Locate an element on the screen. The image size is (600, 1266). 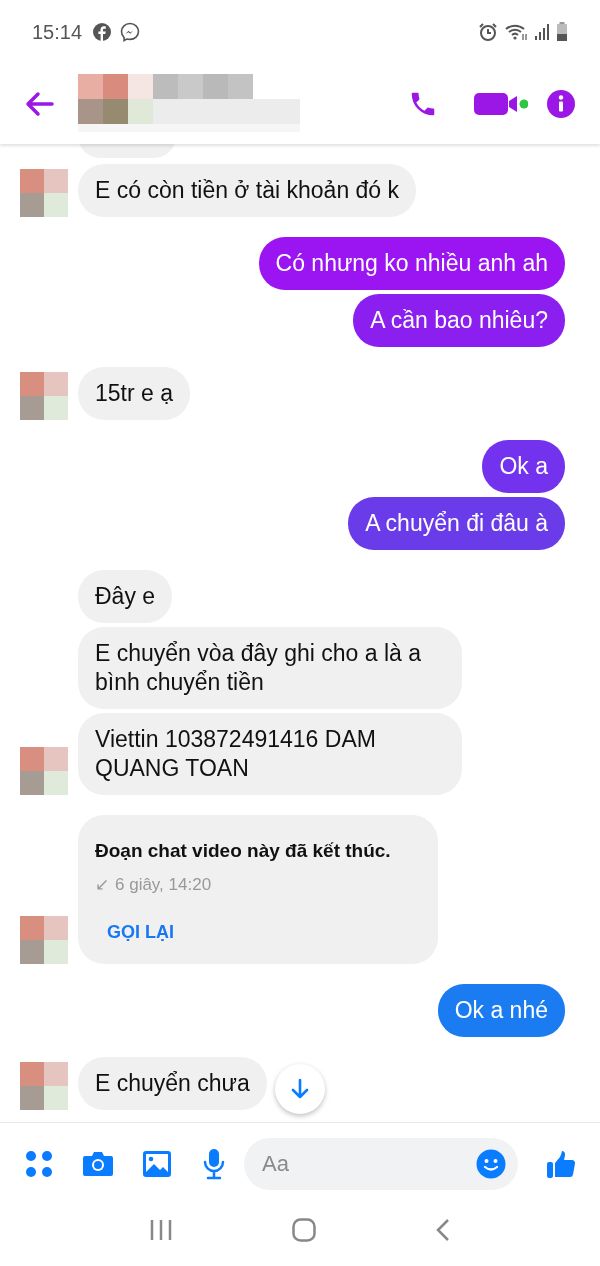
message-bubble: Viettin 103872491416 DAM QUANG TOAN is located at coordinates (270, 754).